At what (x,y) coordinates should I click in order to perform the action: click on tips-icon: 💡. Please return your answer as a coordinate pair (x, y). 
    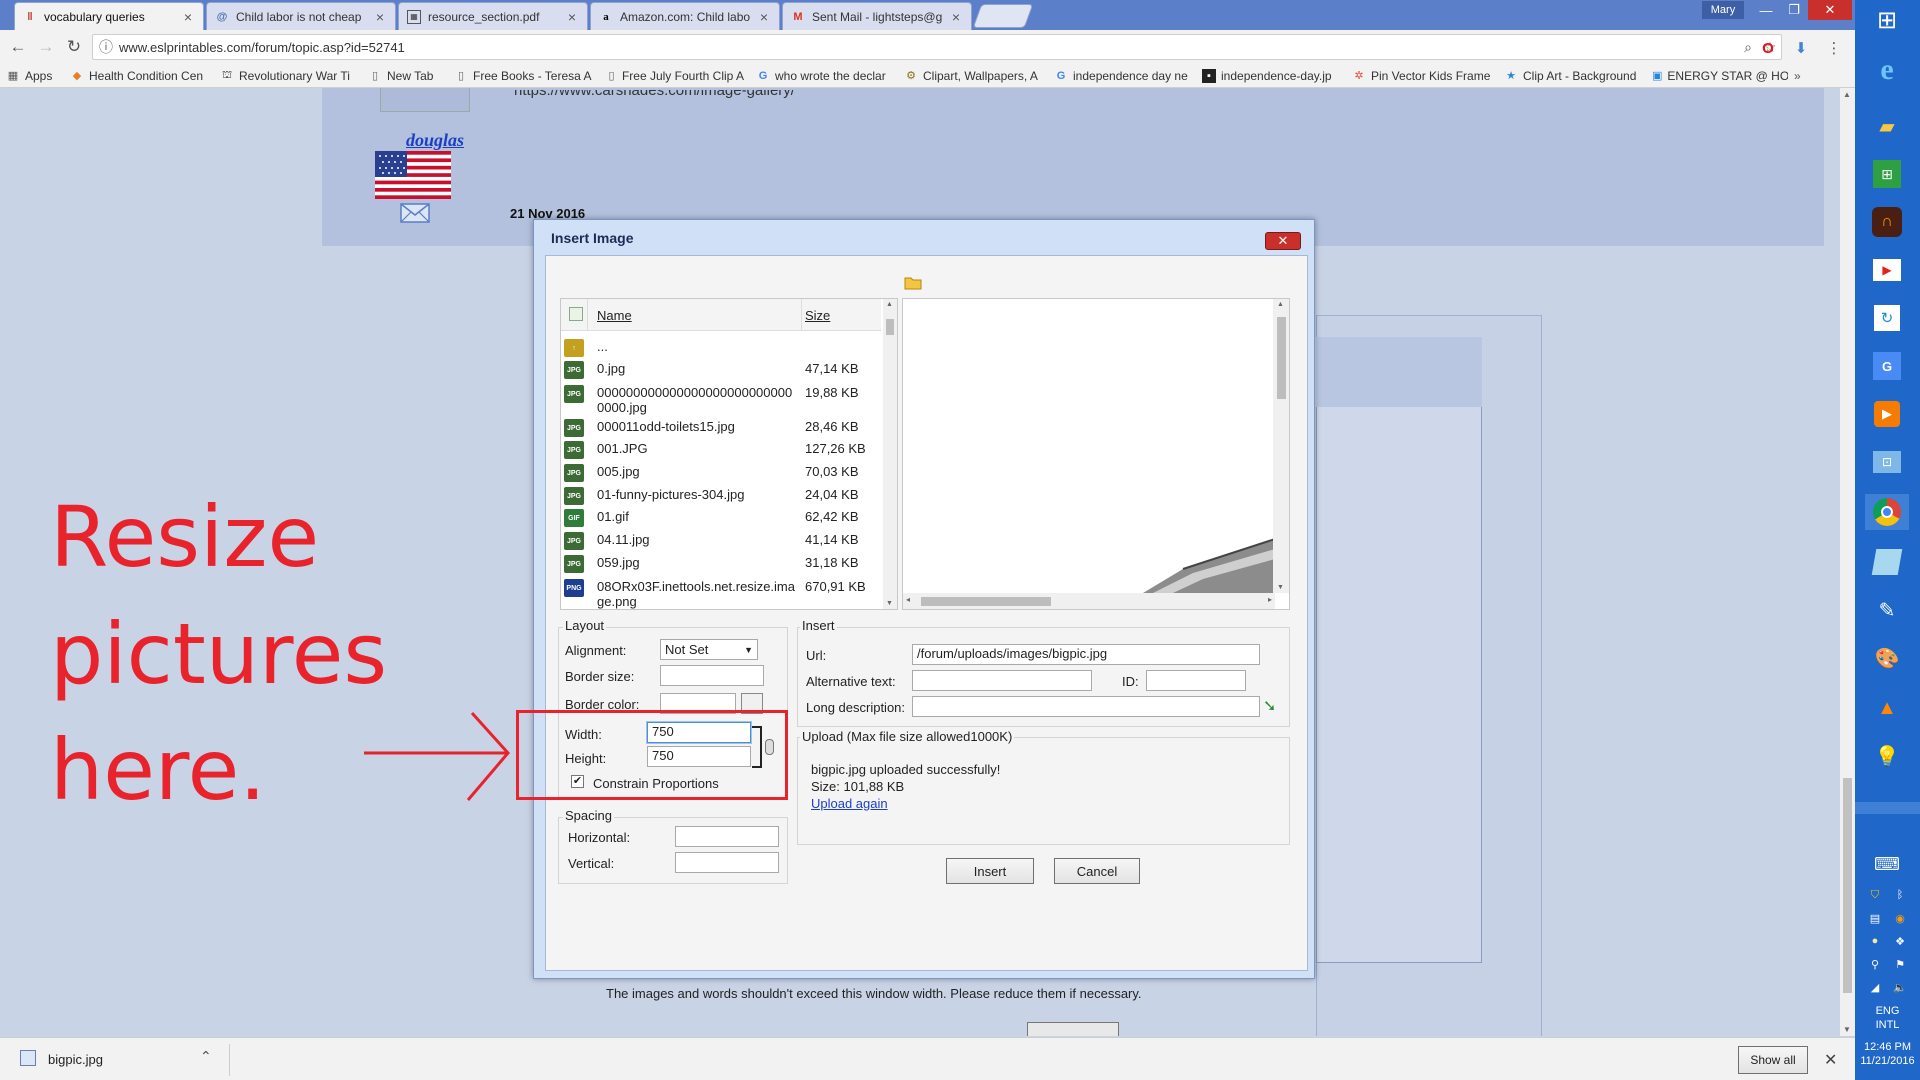
    Looking at the image, I should click on (1887, 756).